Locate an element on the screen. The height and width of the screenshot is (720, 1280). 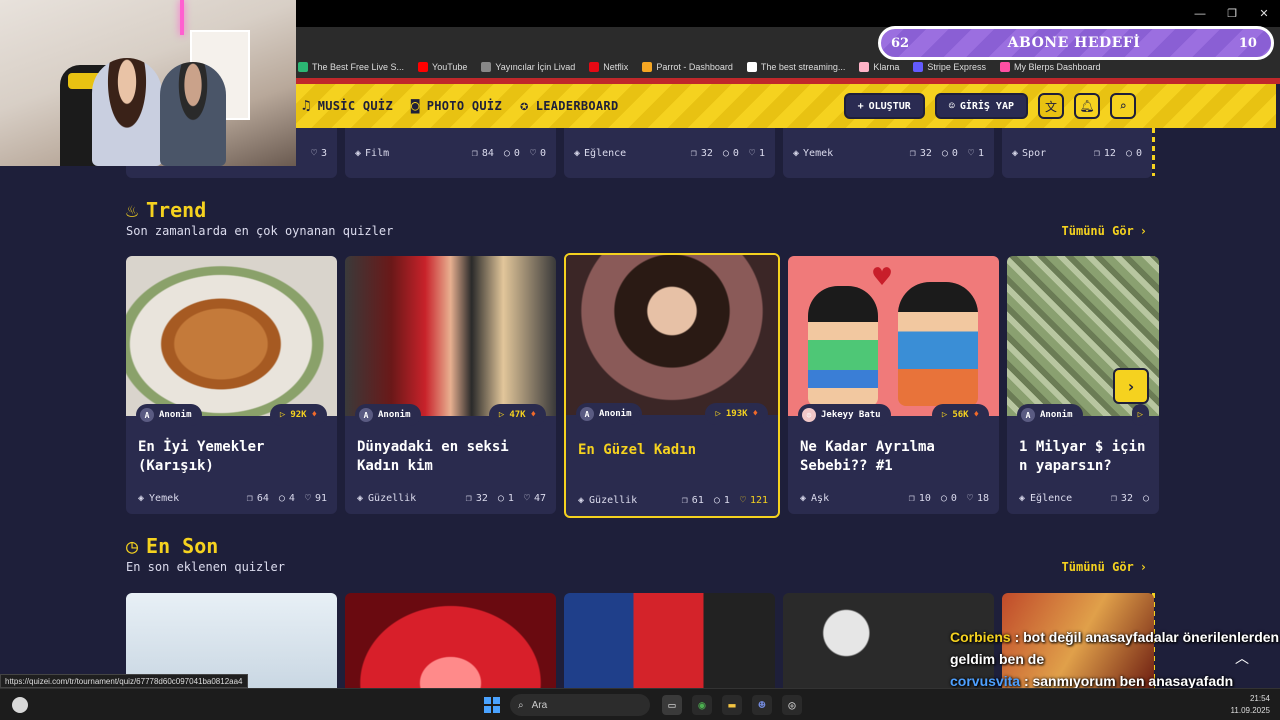
window-controls: — ❐ ✕ is located at coordinates (1232, 13).